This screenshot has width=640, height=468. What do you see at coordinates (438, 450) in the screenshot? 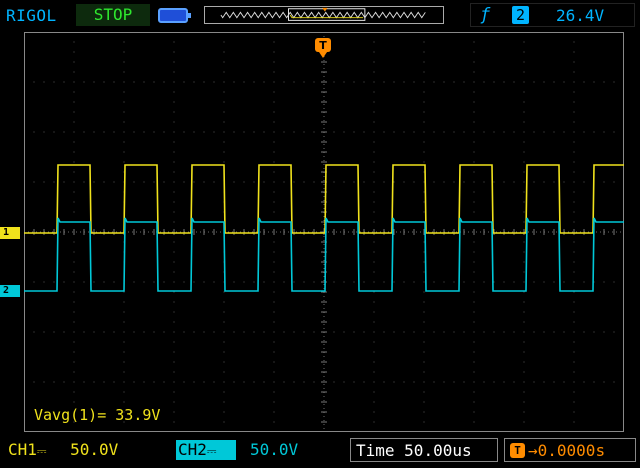
I see `timebase-scale: 50.00us` at bounding box center [438, 450].